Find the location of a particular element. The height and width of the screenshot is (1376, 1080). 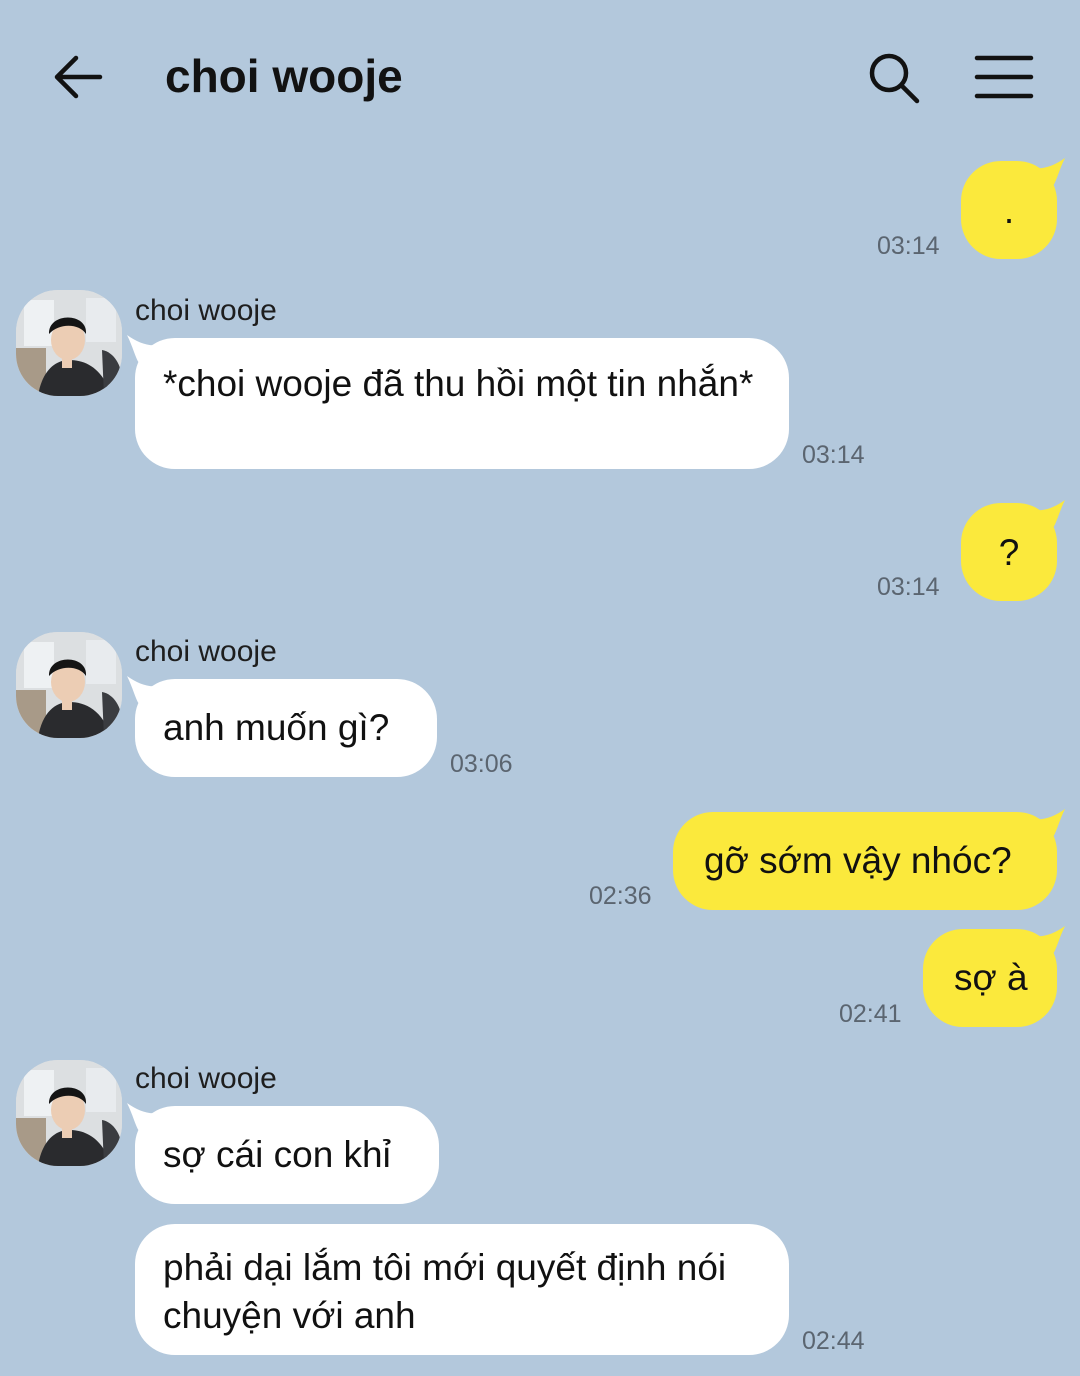

message-bubble-outgoing: gỡ sớm vậy nhóc? is located at coordinates (869, 859).